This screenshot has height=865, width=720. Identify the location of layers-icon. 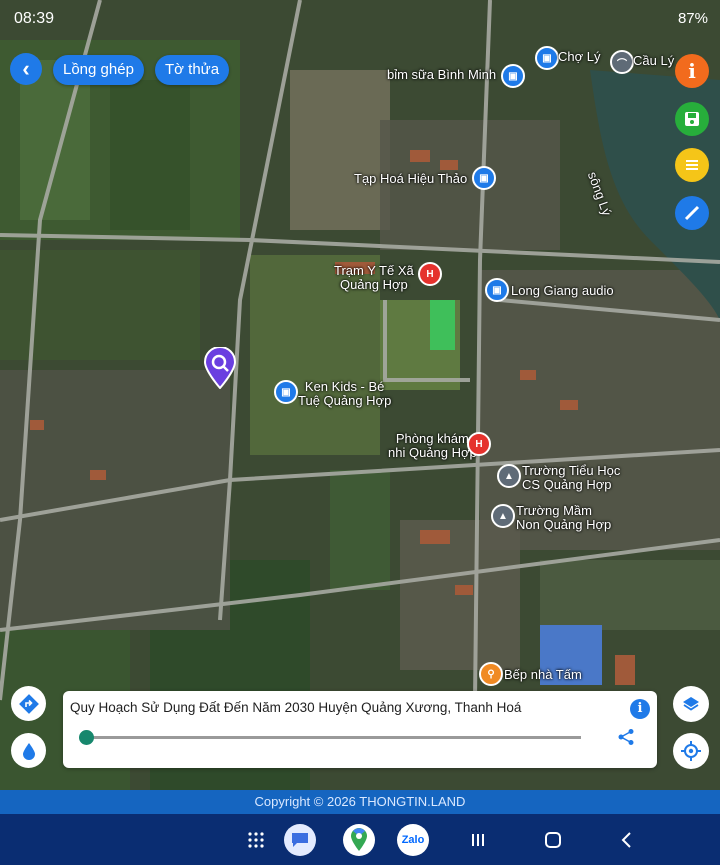
(691, 704).